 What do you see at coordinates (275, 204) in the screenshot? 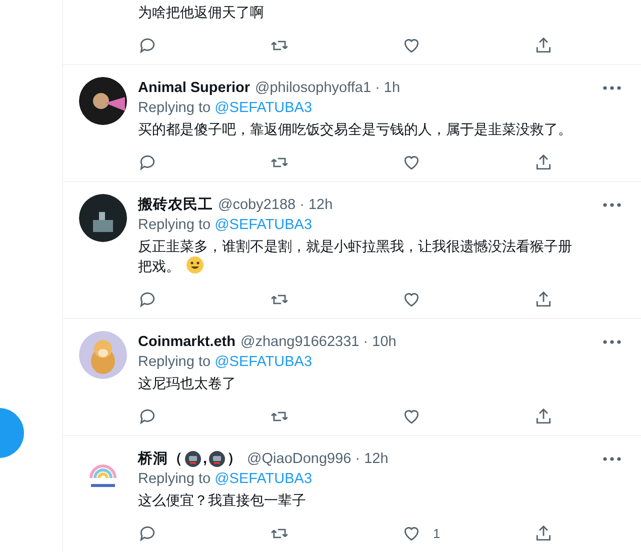
I see `user-handle: @coby2188 · 12h` at bounding box center [275, 204].